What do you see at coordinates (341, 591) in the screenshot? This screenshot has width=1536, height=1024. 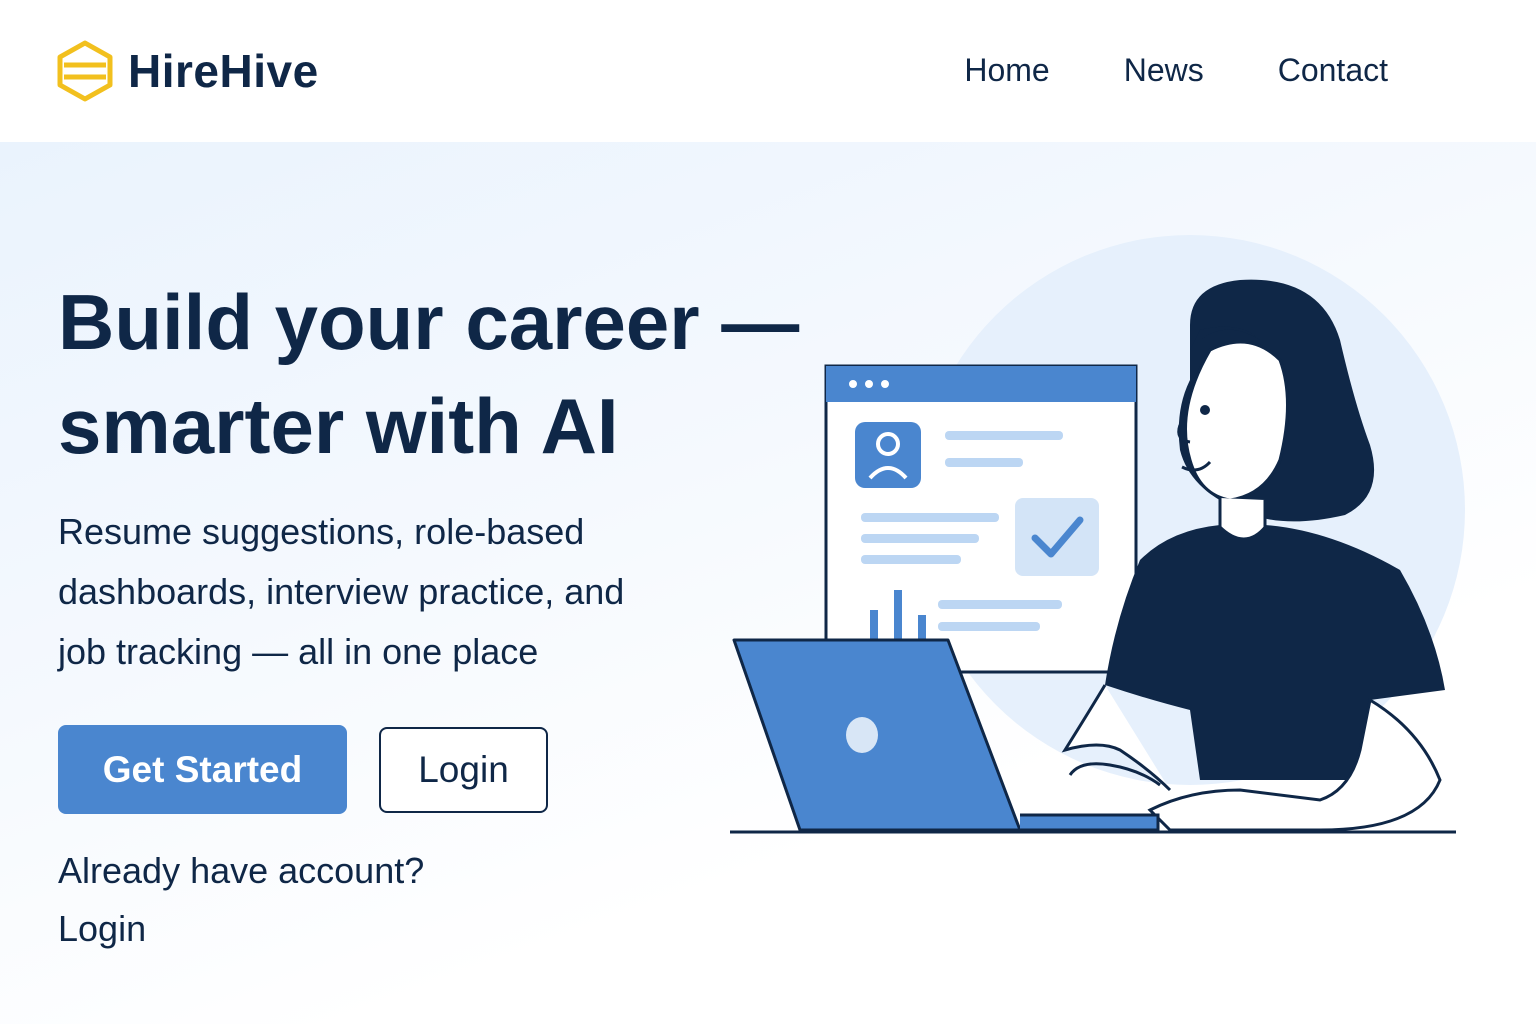 I see `subtext-line-2: dashboards, interview practice, and` at bounding box center [341, 591].